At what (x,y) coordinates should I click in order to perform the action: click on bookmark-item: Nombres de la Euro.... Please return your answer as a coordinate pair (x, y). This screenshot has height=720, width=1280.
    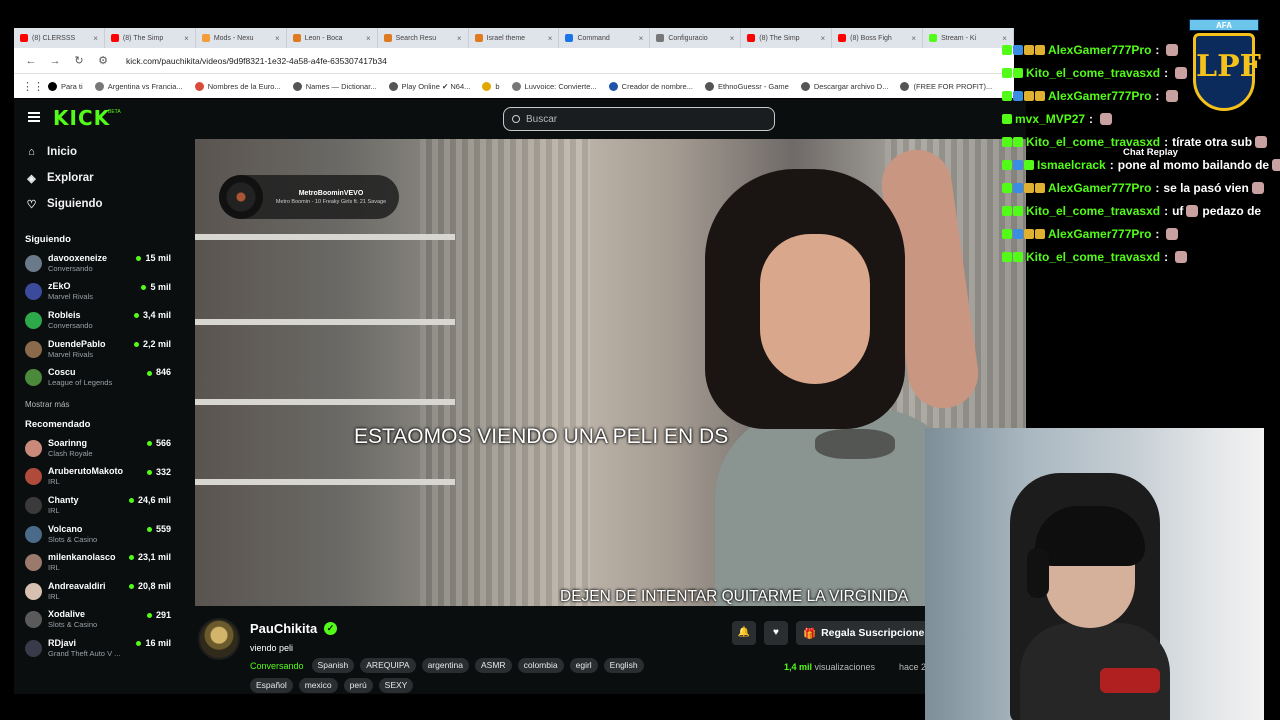
    Looking at the image, I should click on (237, 86).